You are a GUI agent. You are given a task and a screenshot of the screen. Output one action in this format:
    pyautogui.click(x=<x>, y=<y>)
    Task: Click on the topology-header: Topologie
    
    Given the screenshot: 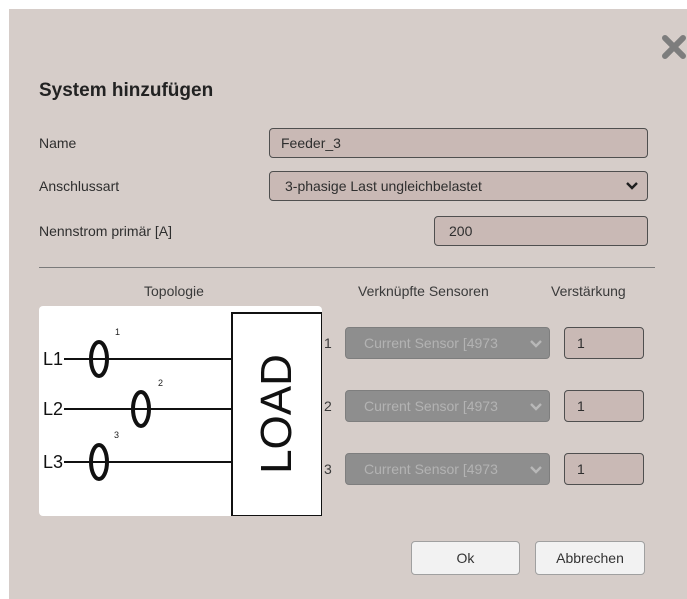 What is the action you would take?
    pyautogui.click(x=174, y=291)
    